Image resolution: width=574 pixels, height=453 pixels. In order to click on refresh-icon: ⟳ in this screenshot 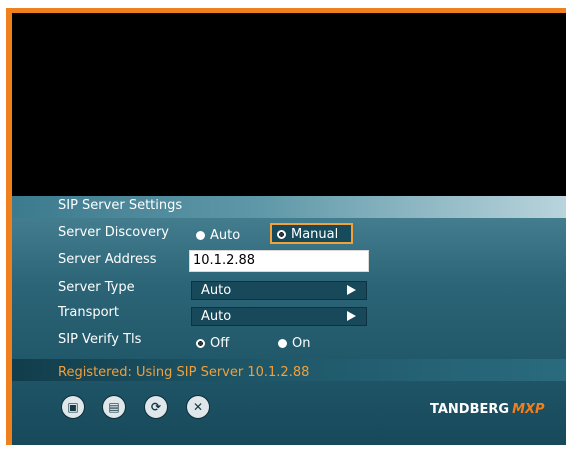, I will do `click(156, 407)`.